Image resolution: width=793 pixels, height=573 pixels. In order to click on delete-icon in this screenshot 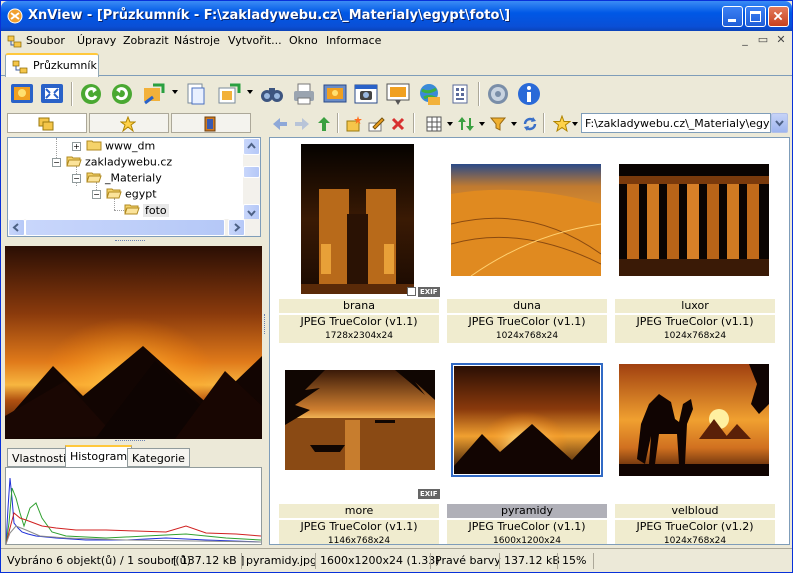, I will do `click(398, 124)`.